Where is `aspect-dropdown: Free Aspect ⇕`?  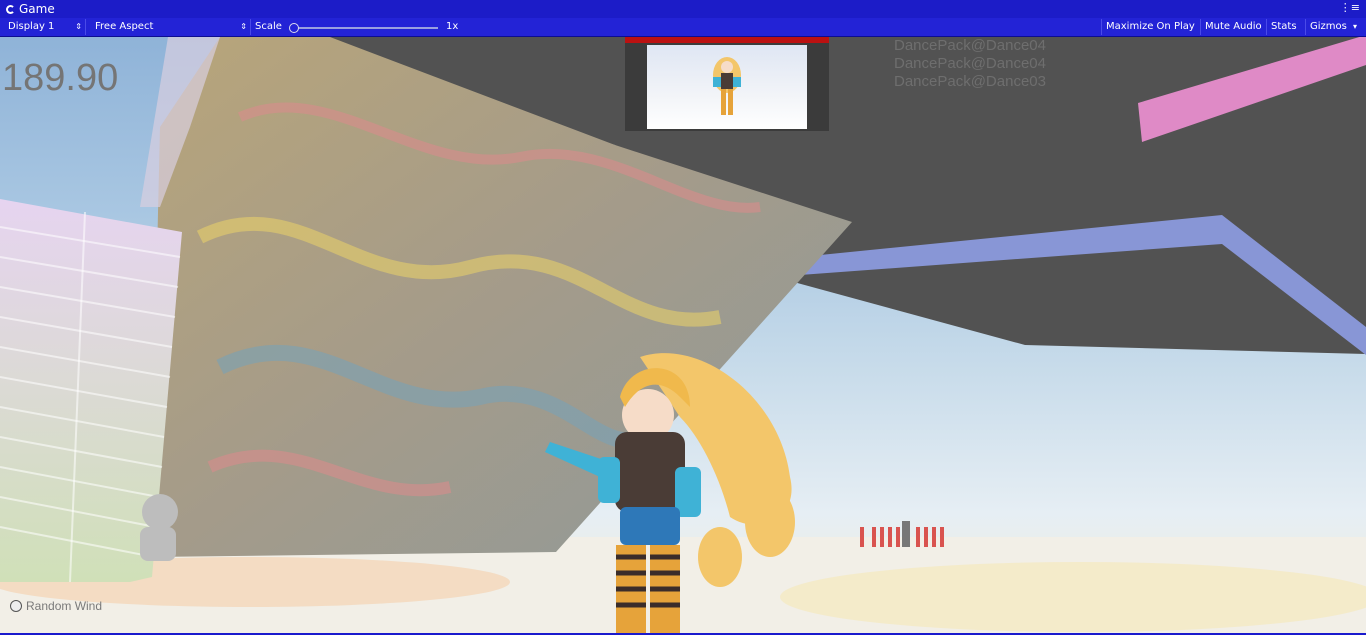
aspect-dropdown: Free Aspect ⇕ is located at coordinates (171, 27).